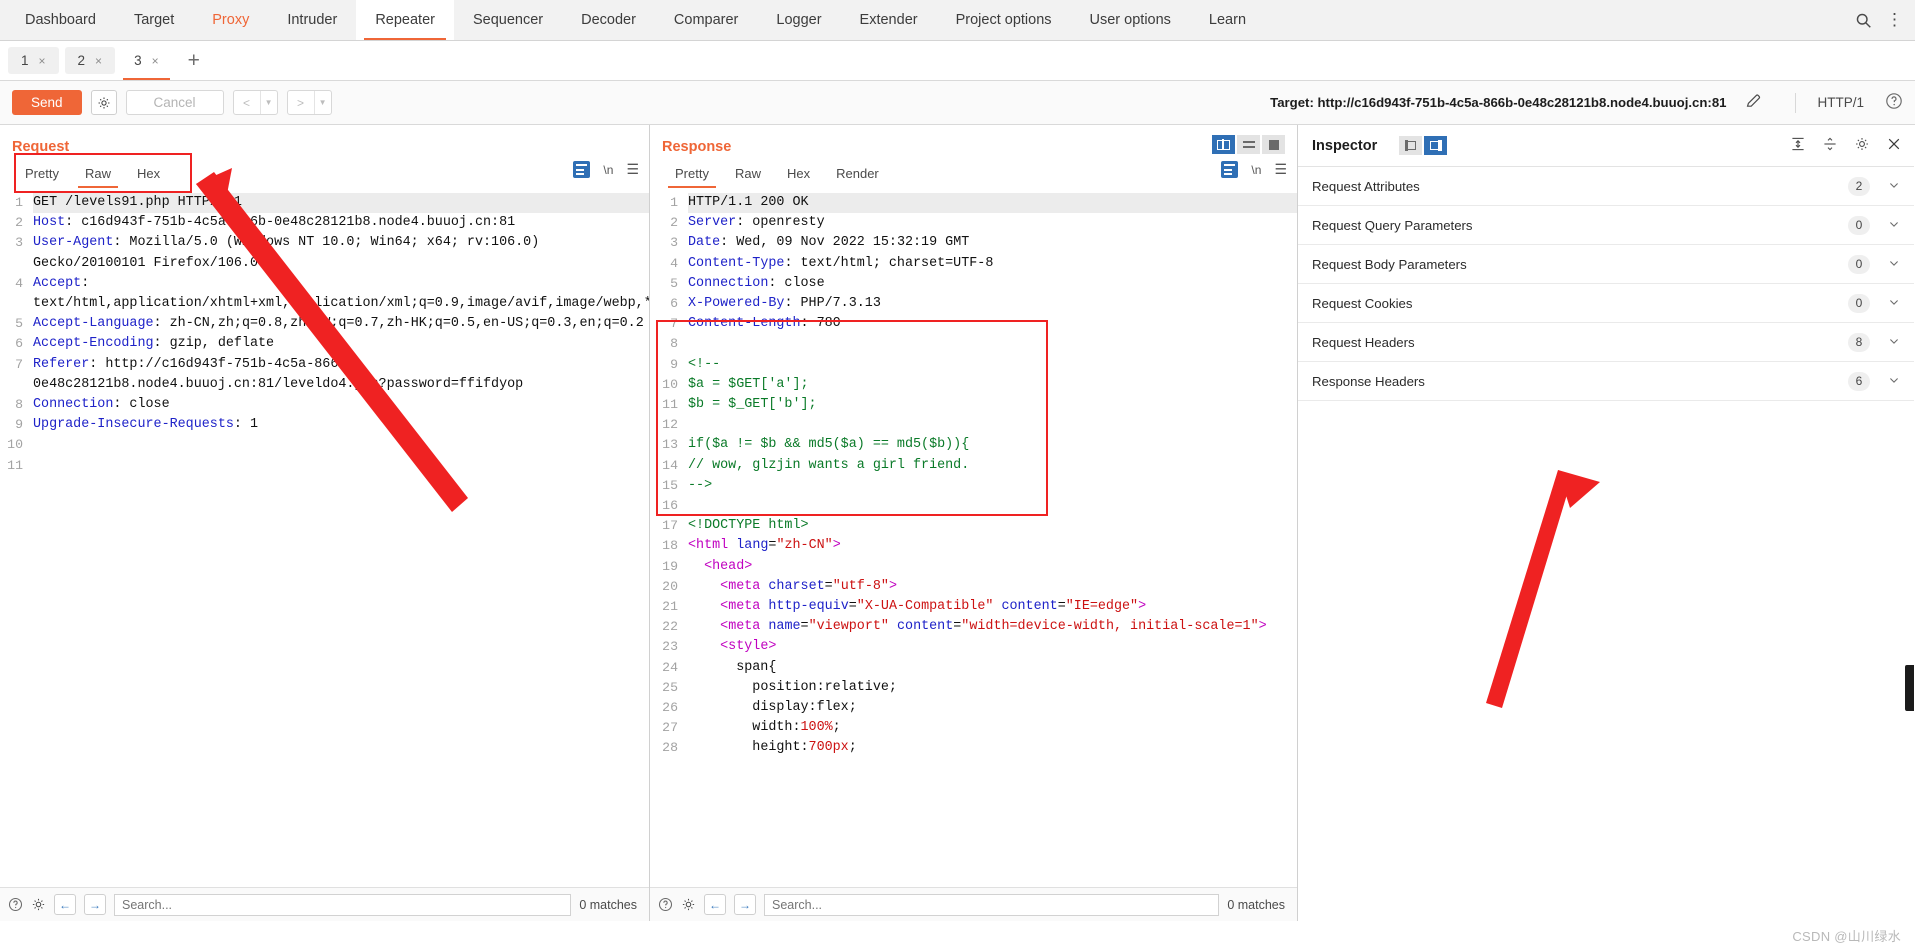 The height and width of the screenshot is (951, 1915). What do you see at coordinates (1840, 102) in the screenshot?
I see `http-version-label: HTTP/1` at bounding box center [1840, 102].